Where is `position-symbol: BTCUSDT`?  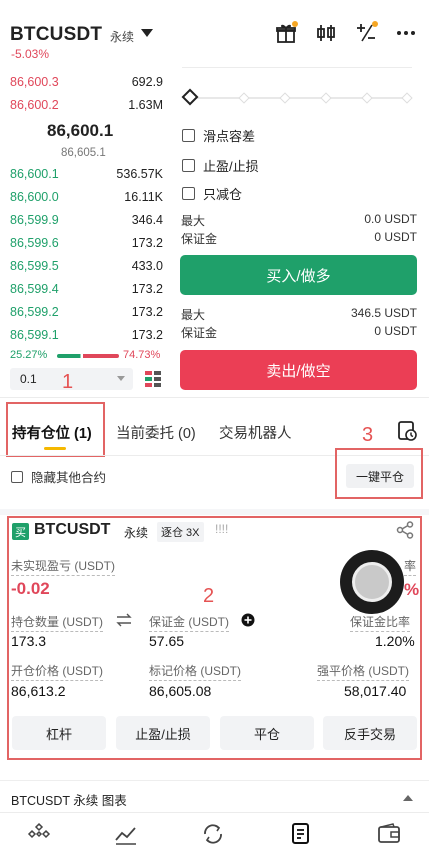 position-symbol: BTCUSDT is located at coordinates (72, 530).